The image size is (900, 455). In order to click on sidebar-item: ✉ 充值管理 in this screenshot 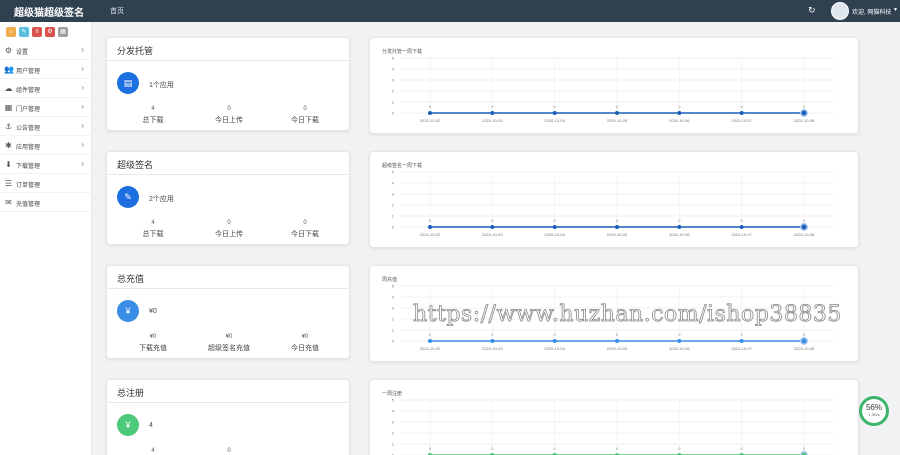, I will do `click(46, 202)`.